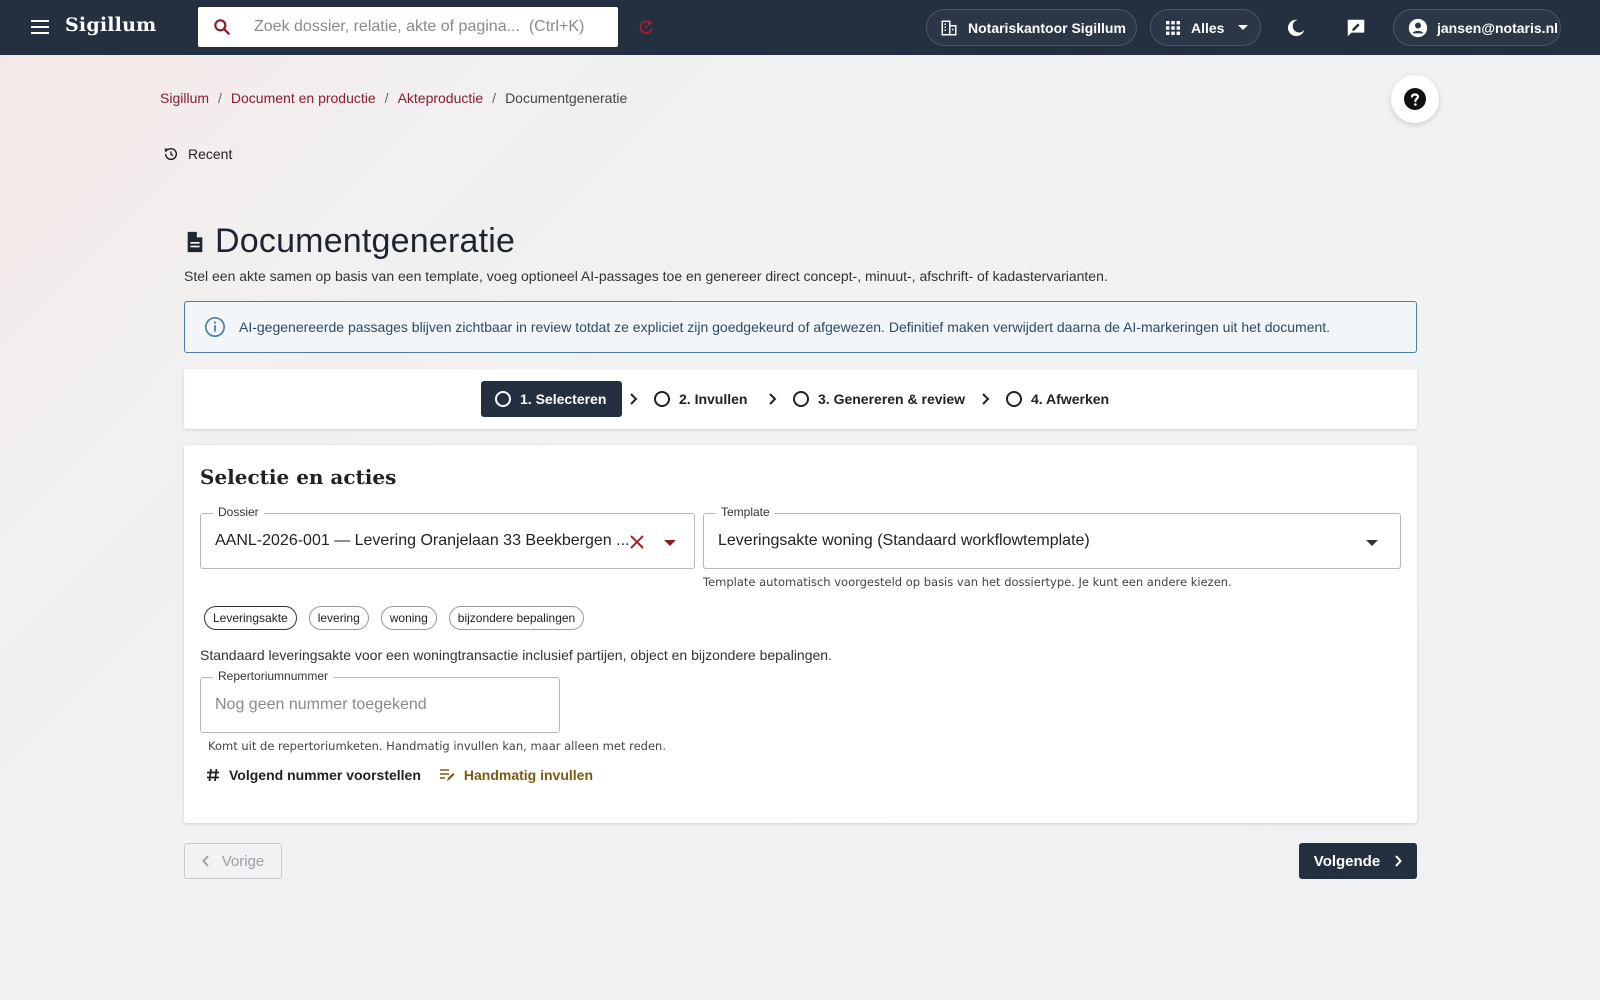  What do you see at coordinates (338, 618) in the screenshot?
I see `tag-chip: levering` at bounding box center [338, 618].